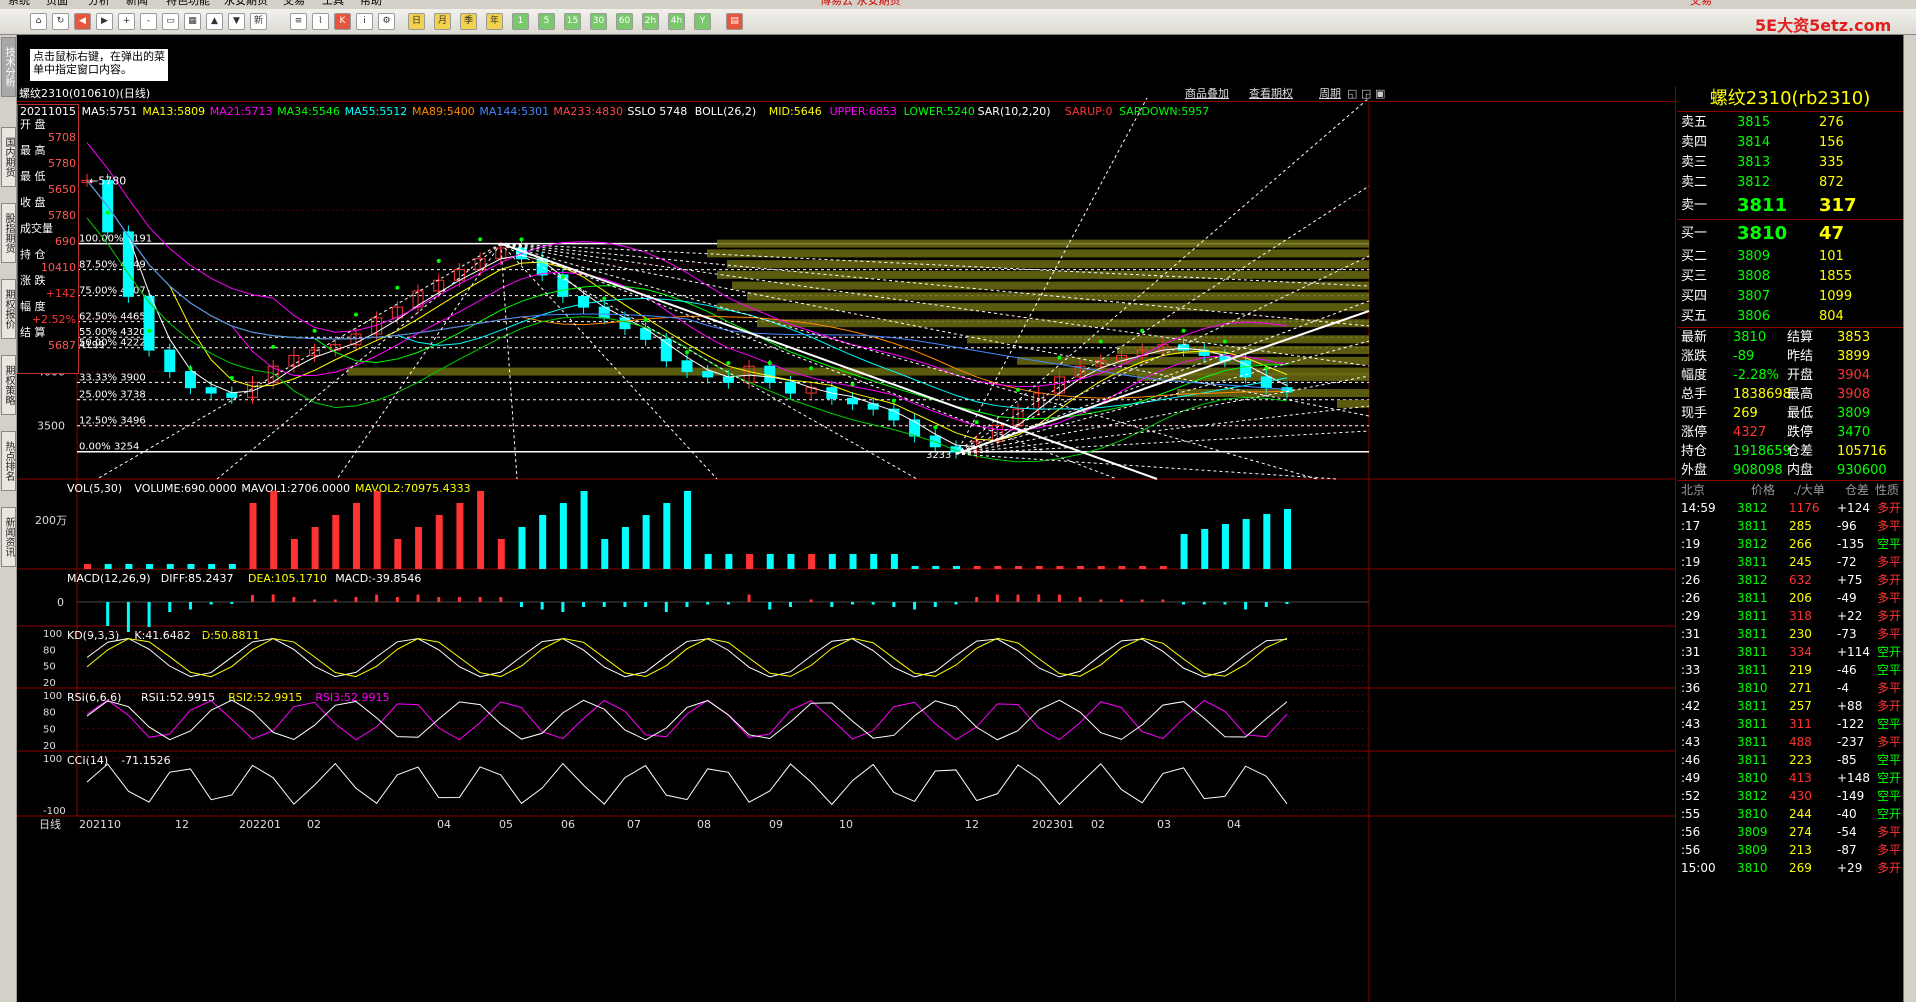  What do you see at coordinates (1790, 356) in the screenshot?
I see `stat-row: 涨跌 -89 昨结 3899` at bounding box center [1790, 356].